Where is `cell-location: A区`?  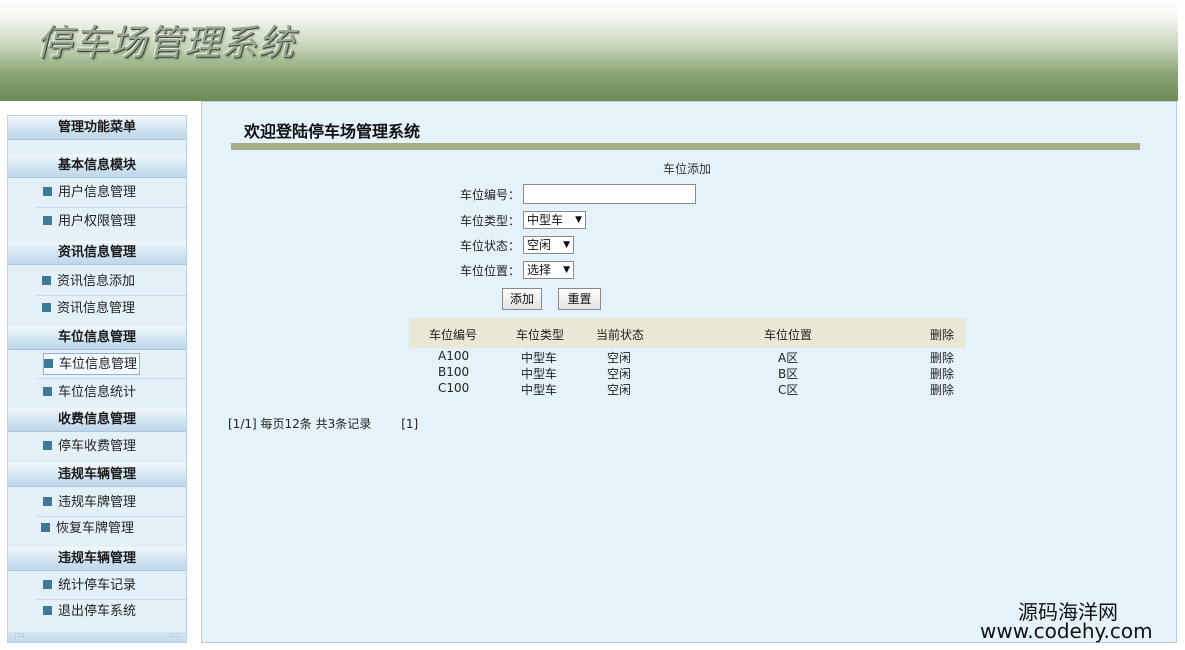
cell-location: A区 is located at coordinates (788, 358).